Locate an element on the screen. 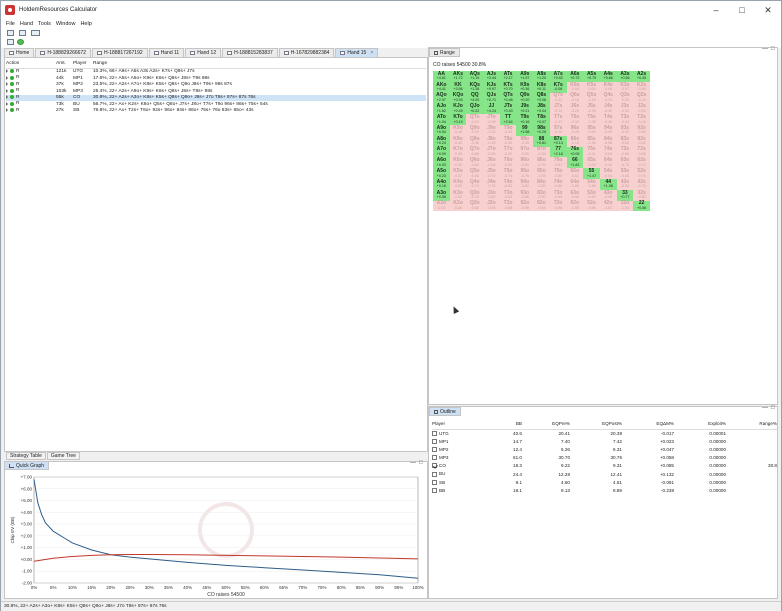 Image resolution: width=782 pixels, height=611 pixels. range-cell-54o: 54o -0.86 is located at coordinates (591, 184).